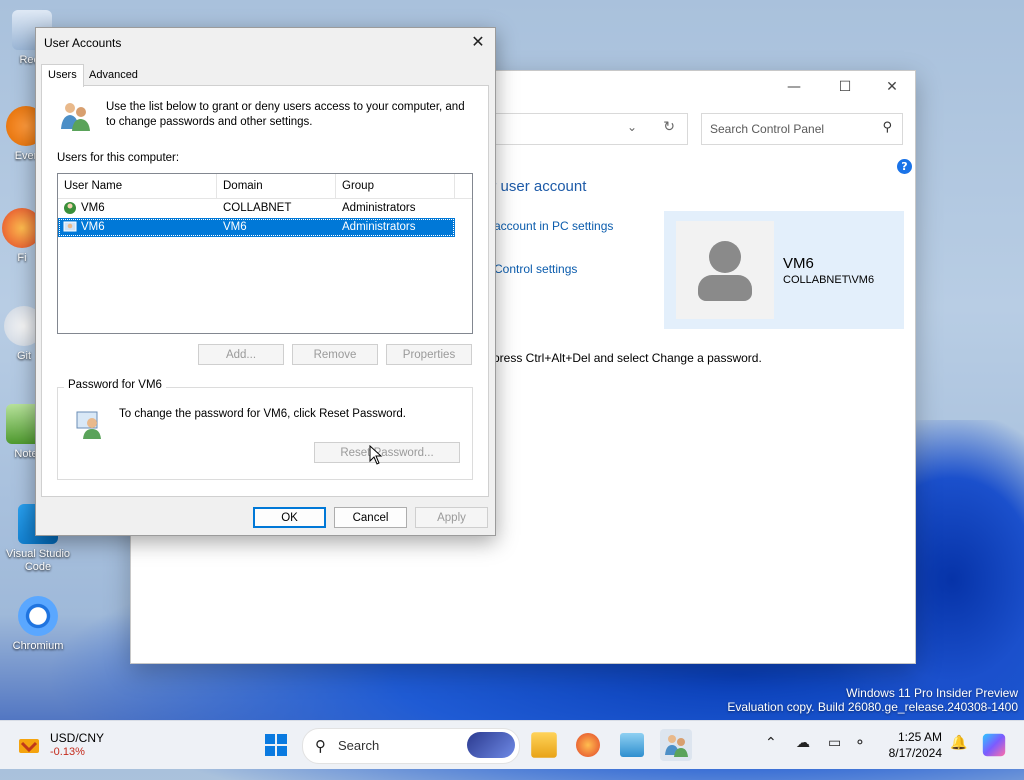  Describe the element at coordinates (70, 226) in the screenshot. I see `local-user-icon` at that location.